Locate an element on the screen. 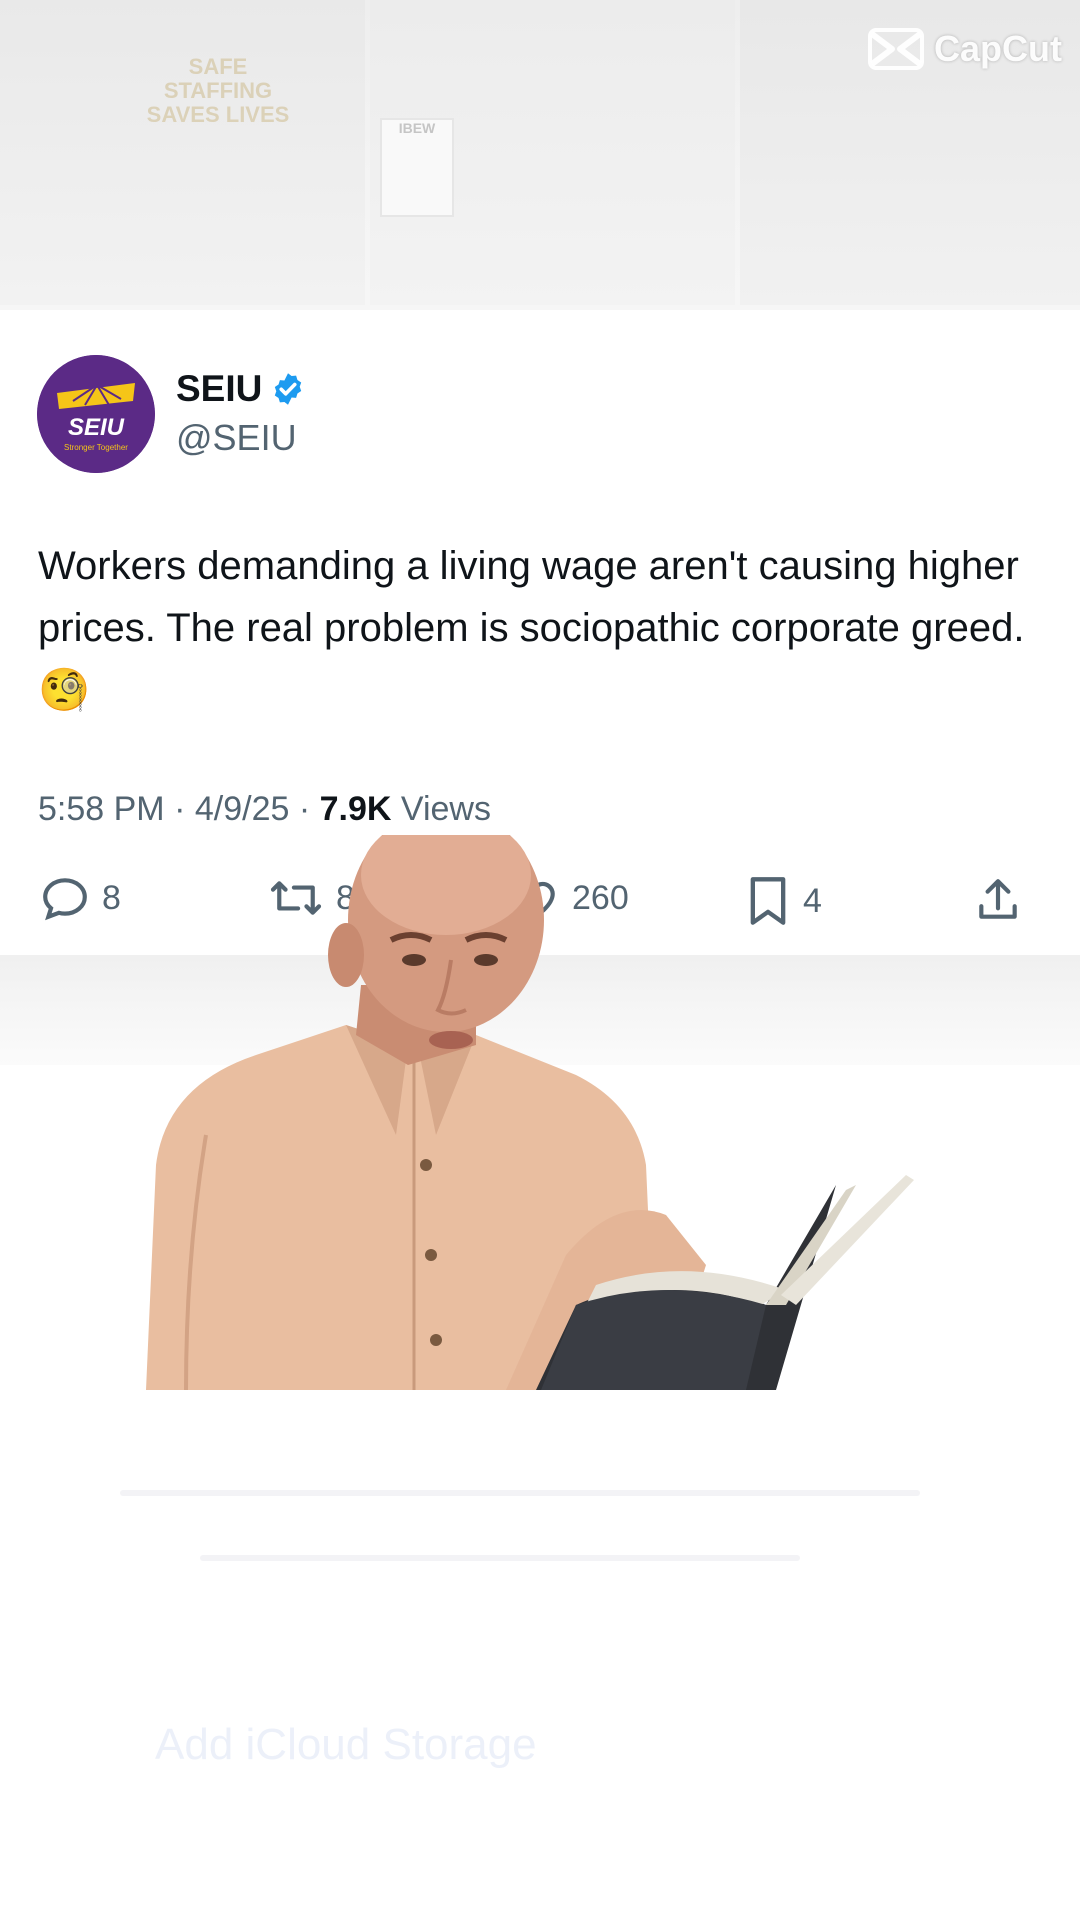 This screenshot has width=1080, height=1920. seiu-logo-icon: SEIU Stronger Together is located at coordinates (96, 414).